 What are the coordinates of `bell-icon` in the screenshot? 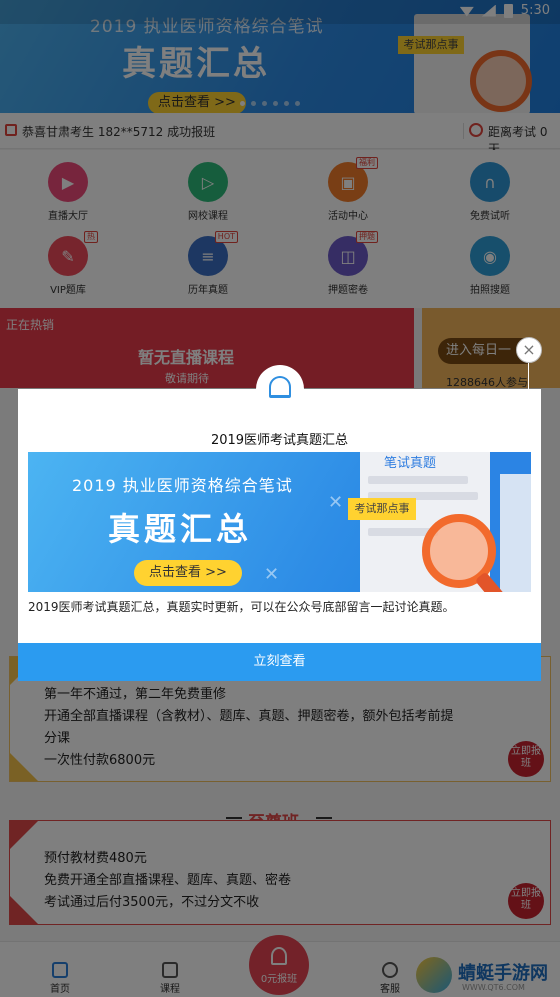 It's located at (280, 387).